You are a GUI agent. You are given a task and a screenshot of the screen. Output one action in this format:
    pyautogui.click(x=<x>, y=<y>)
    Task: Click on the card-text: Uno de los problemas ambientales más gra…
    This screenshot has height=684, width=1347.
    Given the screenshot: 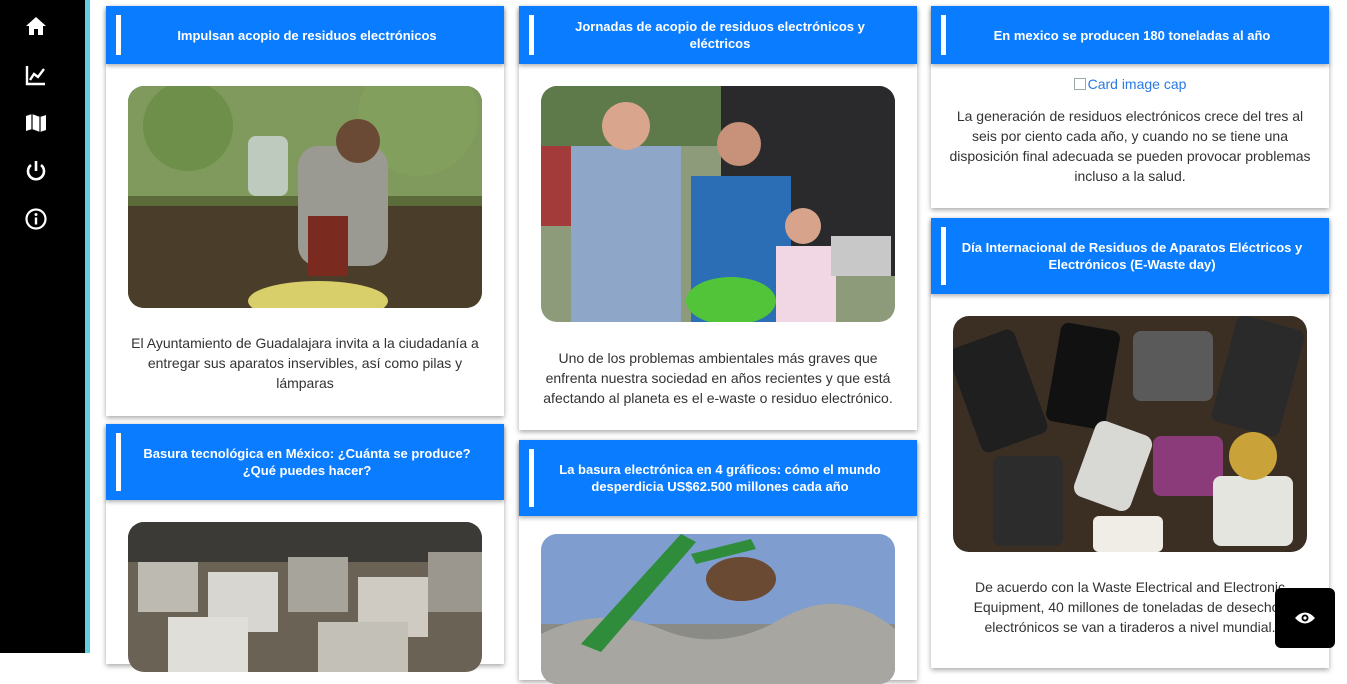 What is the action you would take?
    pyautogui.click(x=718, y=378)
    